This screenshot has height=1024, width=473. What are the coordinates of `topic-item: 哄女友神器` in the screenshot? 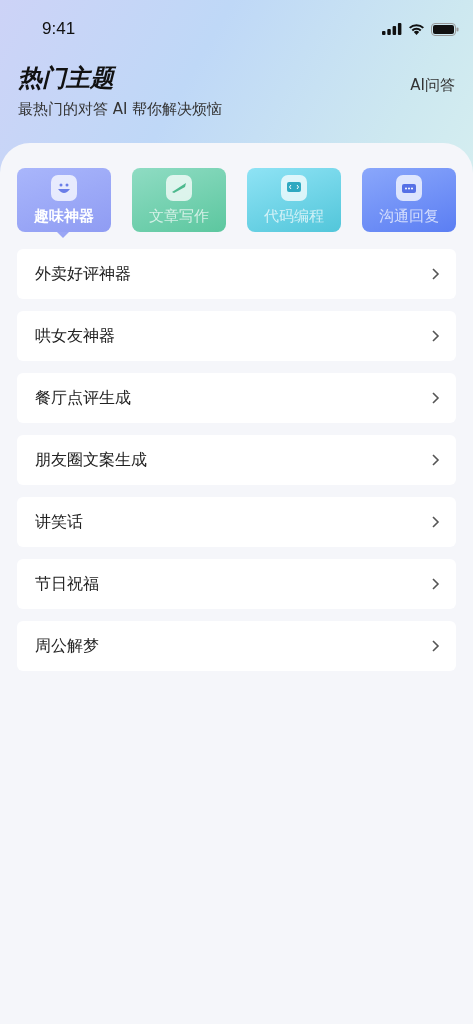 It's located at (236, 336).